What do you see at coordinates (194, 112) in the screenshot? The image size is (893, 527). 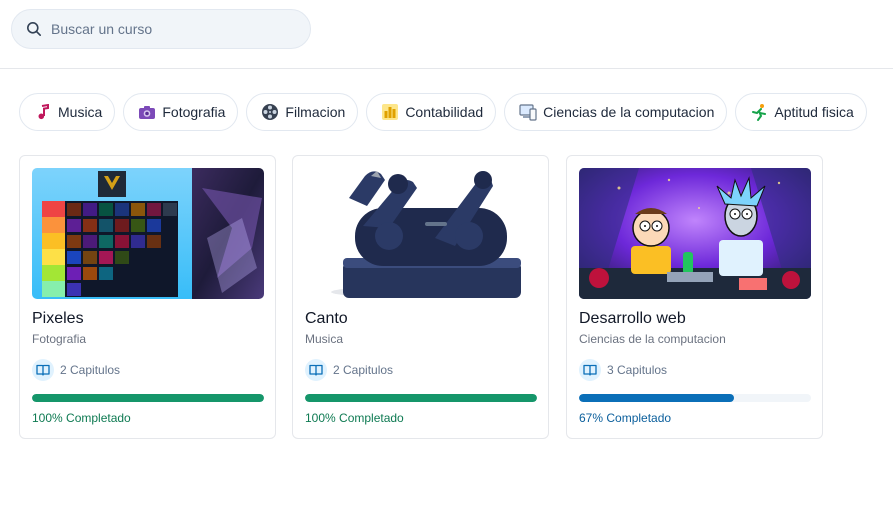 I see `category-label: Fotografia` at bounding box center [194, 112].